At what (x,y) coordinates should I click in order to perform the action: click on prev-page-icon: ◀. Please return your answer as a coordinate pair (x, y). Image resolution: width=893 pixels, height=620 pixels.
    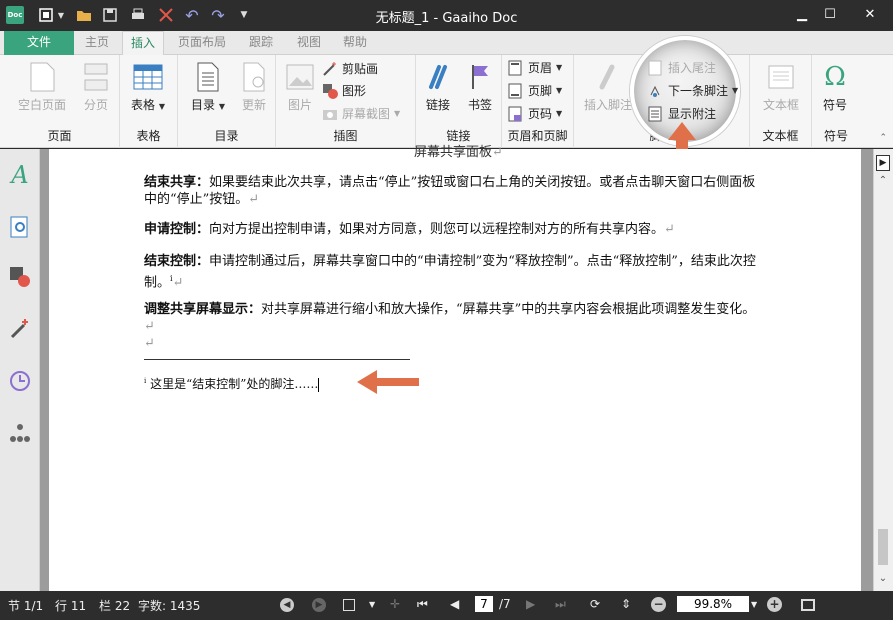
    Looking at the image, I should click on (454, 604).